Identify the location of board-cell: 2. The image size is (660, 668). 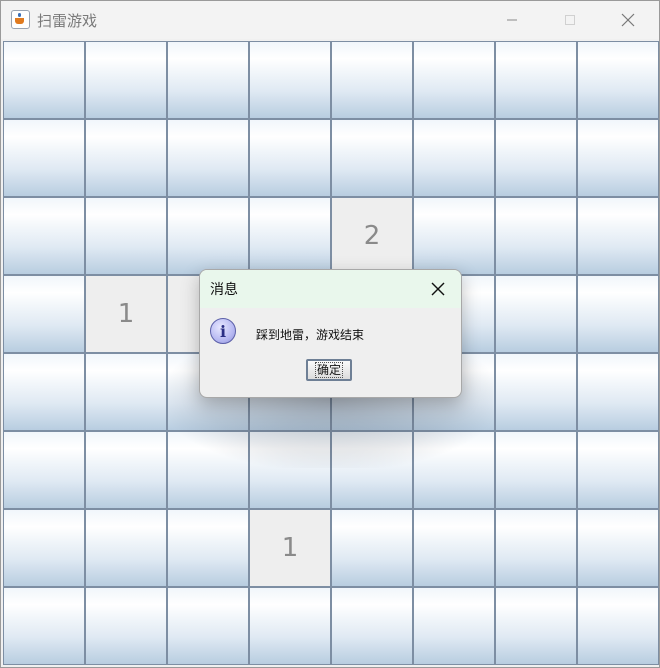
(372, 236).